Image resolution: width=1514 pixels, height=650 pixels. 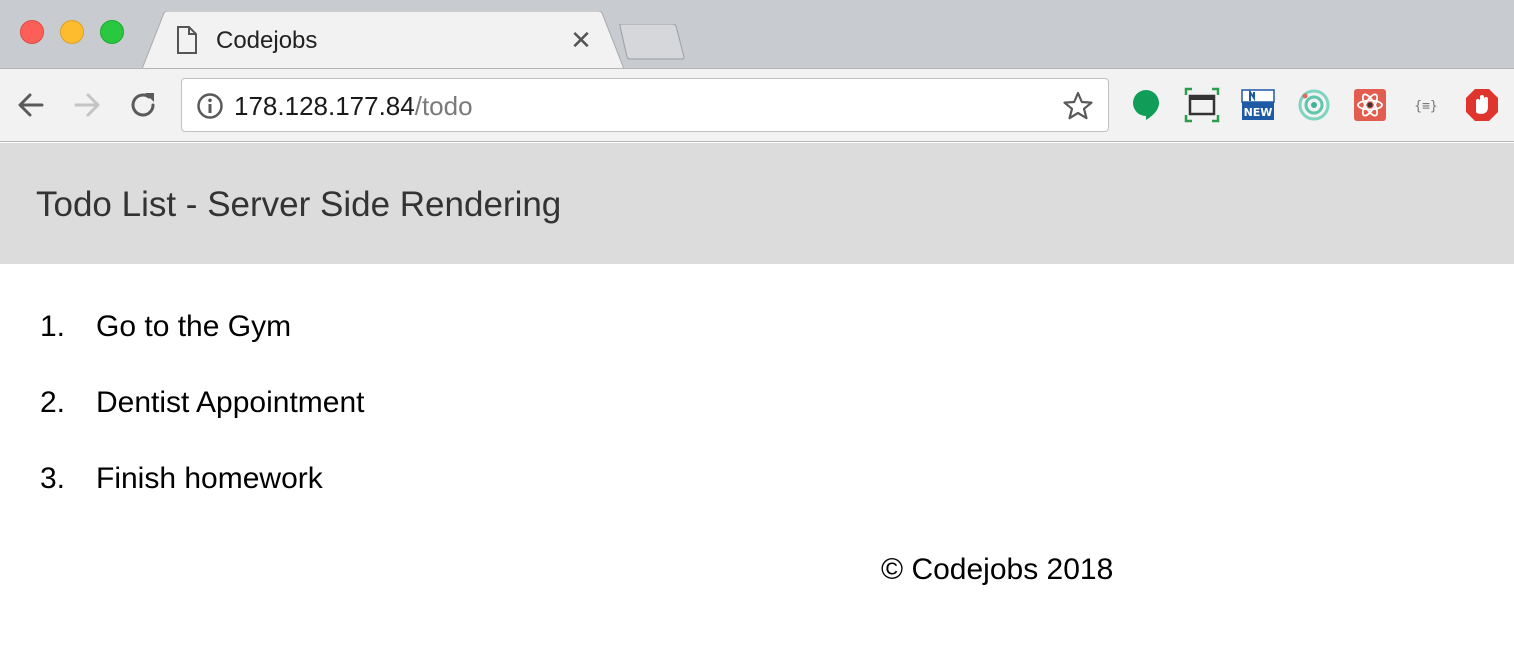 What do you see at coordinates (194, 326) in the screenshot?
I see `todo-text: Go to the Gym` at bounding box center [194, 326].